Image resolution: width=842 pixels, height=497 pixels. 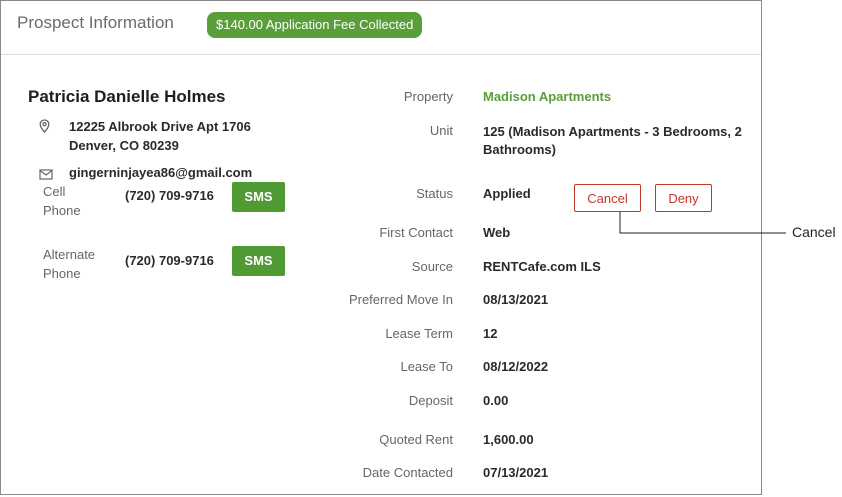 I want to click on date-contacted-label: Date Contacted, so click(x=407, y=472).